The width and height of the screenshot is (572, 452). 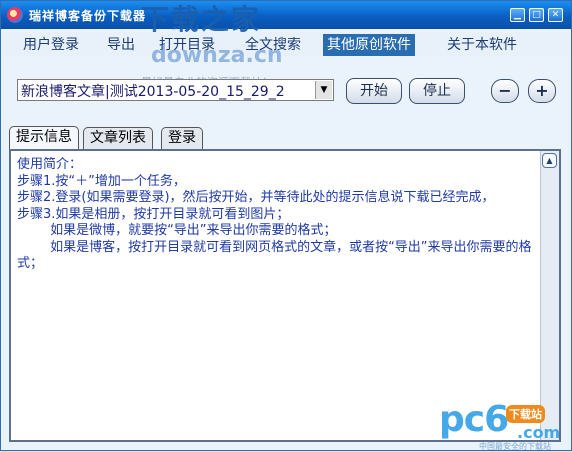 What do you see at coordinates (153, 214) in the screenshot?
I see `info-line: 步骤3.如果是相册，按打开目录就可看到图片；` at bounding box center [153, 214].